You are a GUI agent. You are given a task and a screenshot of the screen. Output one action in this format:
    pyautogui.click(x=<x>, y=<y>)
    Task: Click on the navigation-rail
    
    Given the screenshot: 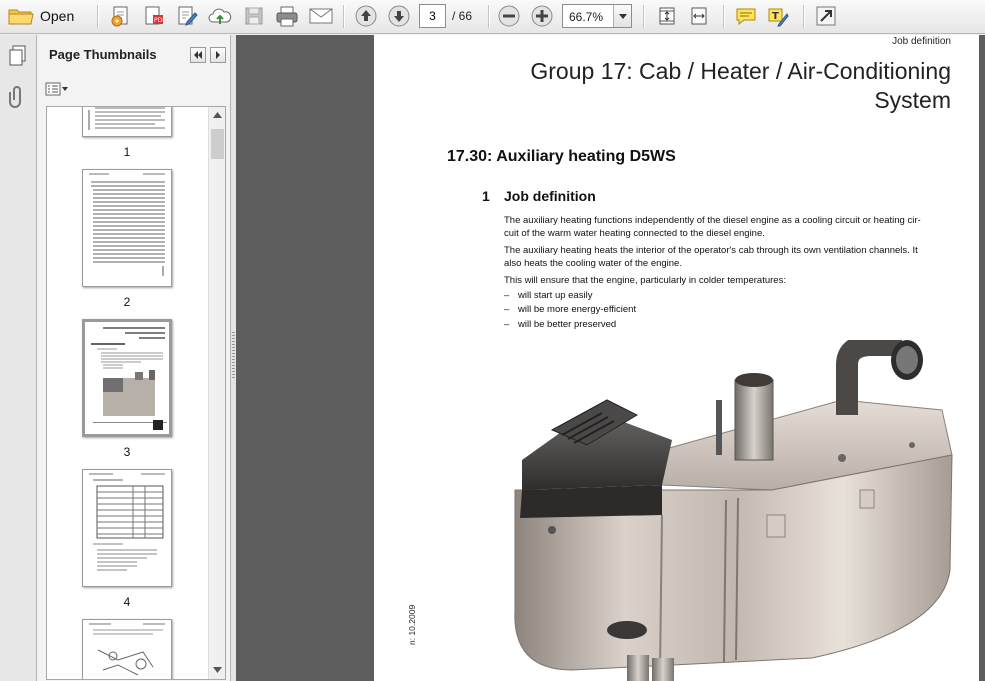 What is the action you would take?
    pyautogui.click(x=18, y=358)
    